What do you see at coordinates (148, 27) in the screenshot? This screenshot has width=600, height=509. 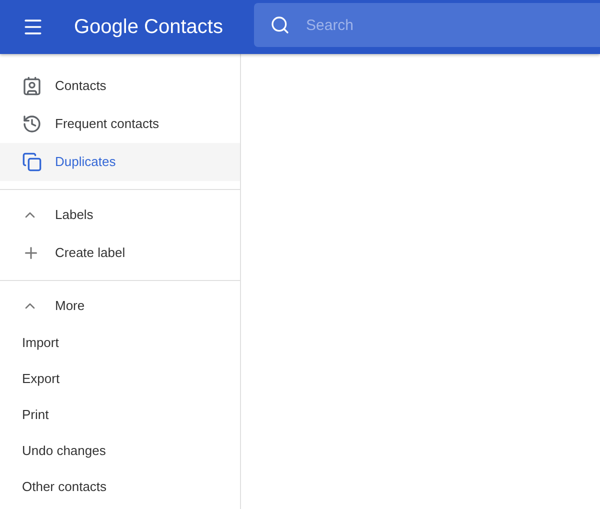 I see `app-logo: Google Contacts` at bounding box center [148, 27].